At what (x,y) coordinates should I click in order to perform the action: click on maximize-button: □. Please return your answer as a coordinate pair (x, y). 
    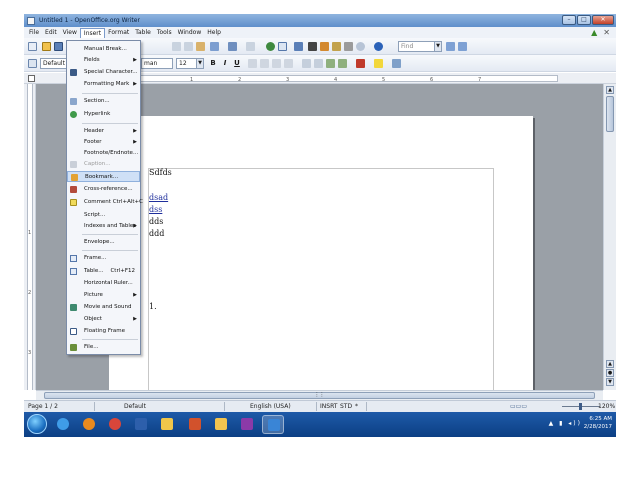
    Looking at the image, I should click on (584, 20).